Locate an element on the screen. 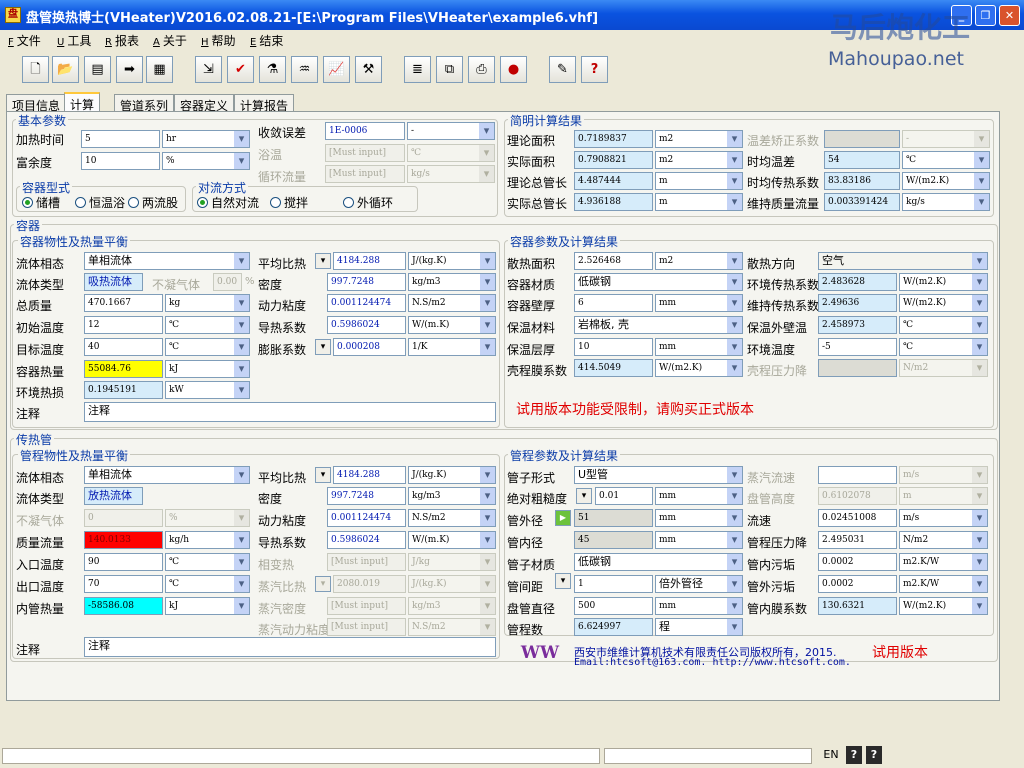 The width and height of the screenshot is (1024, 768). print-icon: ⎙ is located at coordinates (481, 69).